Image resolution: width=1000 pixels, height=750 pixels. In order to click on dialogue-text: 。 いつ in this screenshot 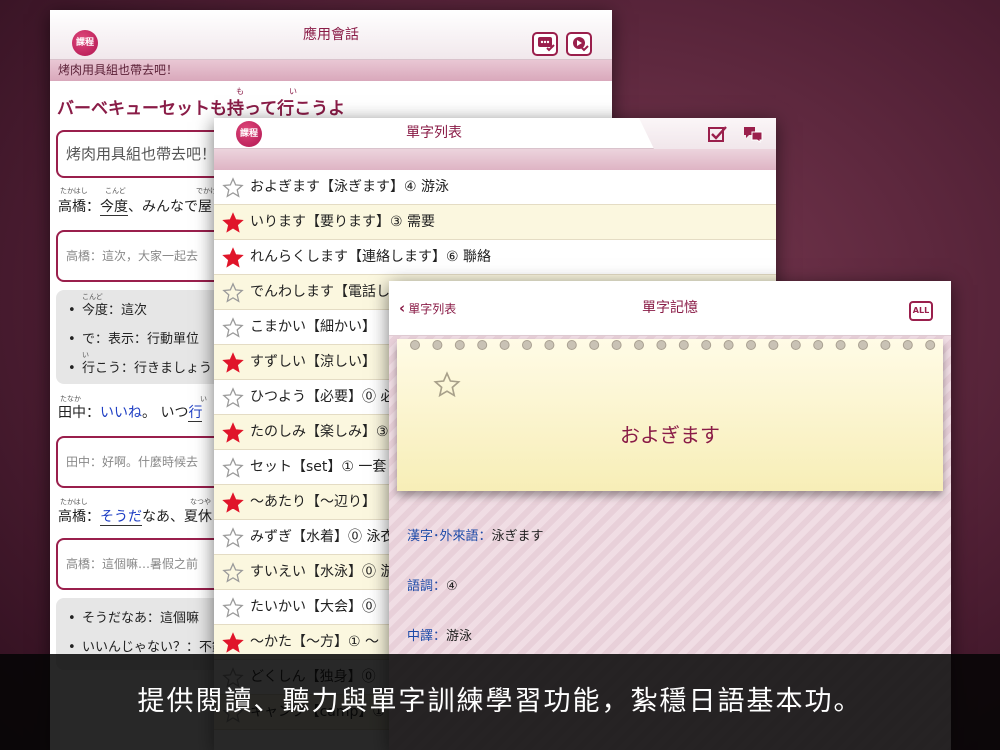, I will do `click(165, 413)`.